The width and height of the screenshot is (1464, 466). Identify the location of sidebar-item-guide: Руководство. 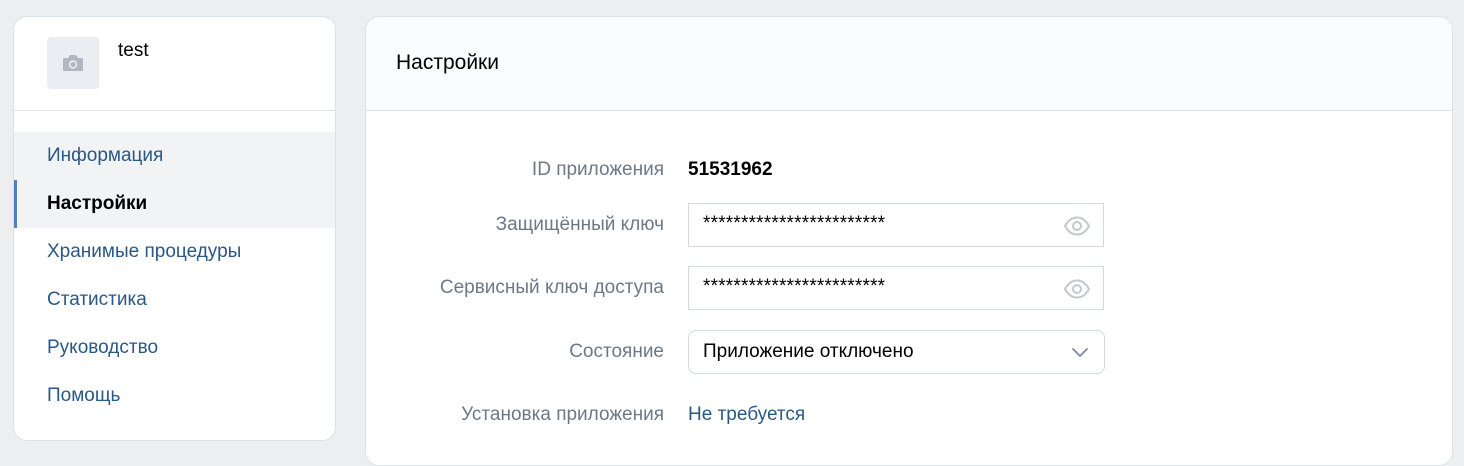
(174, 348).